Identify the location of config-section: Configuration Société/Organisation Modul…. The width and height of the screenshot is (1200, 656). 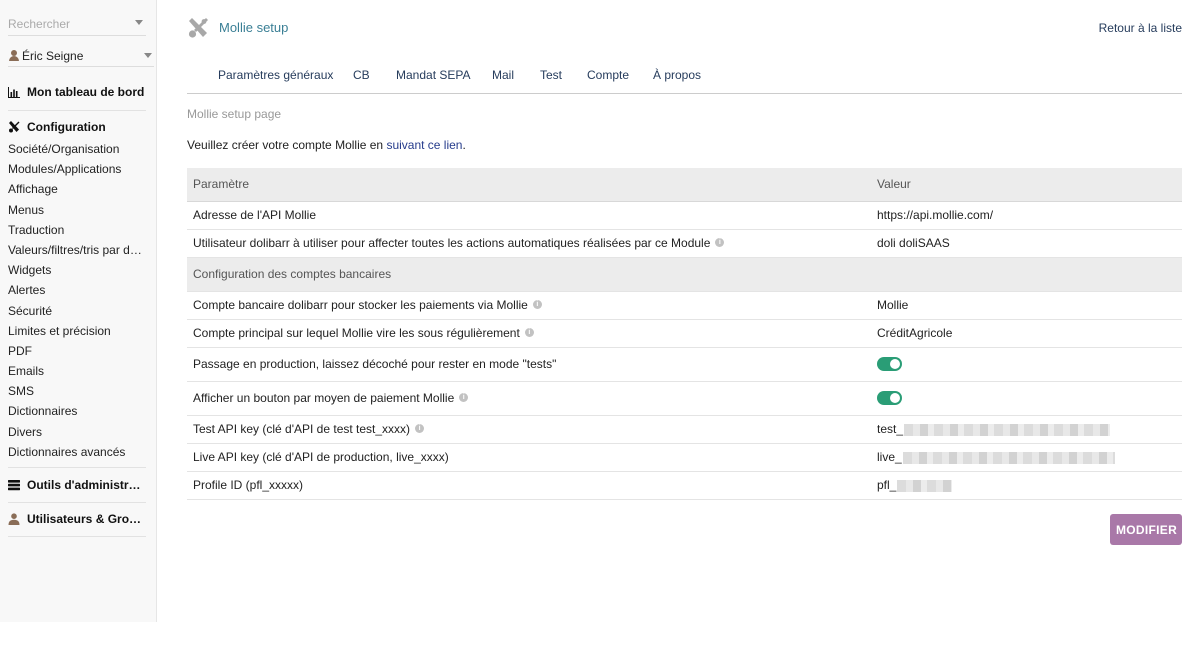
(77, 290).